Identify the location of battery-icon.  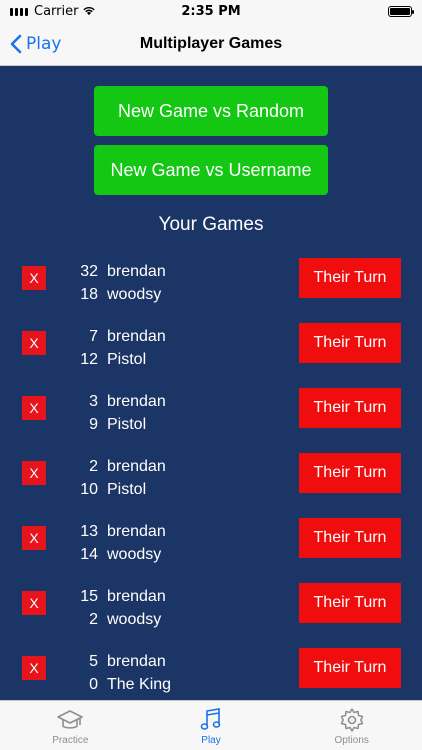
(401, 11).